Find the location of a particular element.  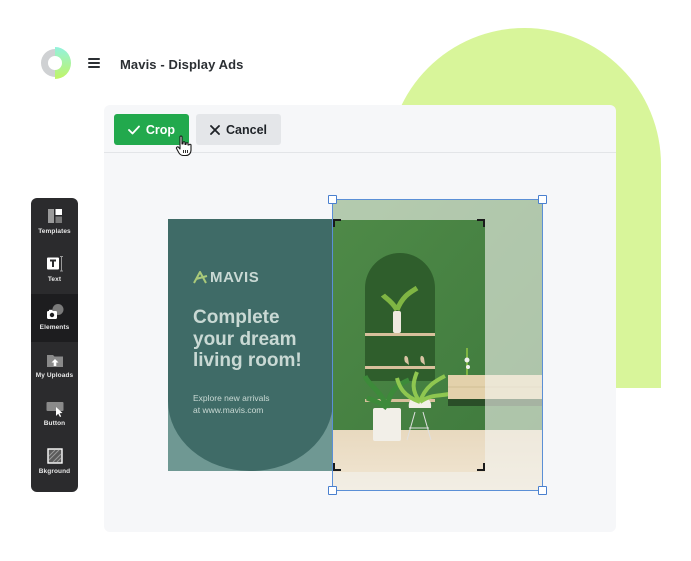

ad-subtext: Explore new arrivals at www.mavis.com is located at coordinates (260, 404).